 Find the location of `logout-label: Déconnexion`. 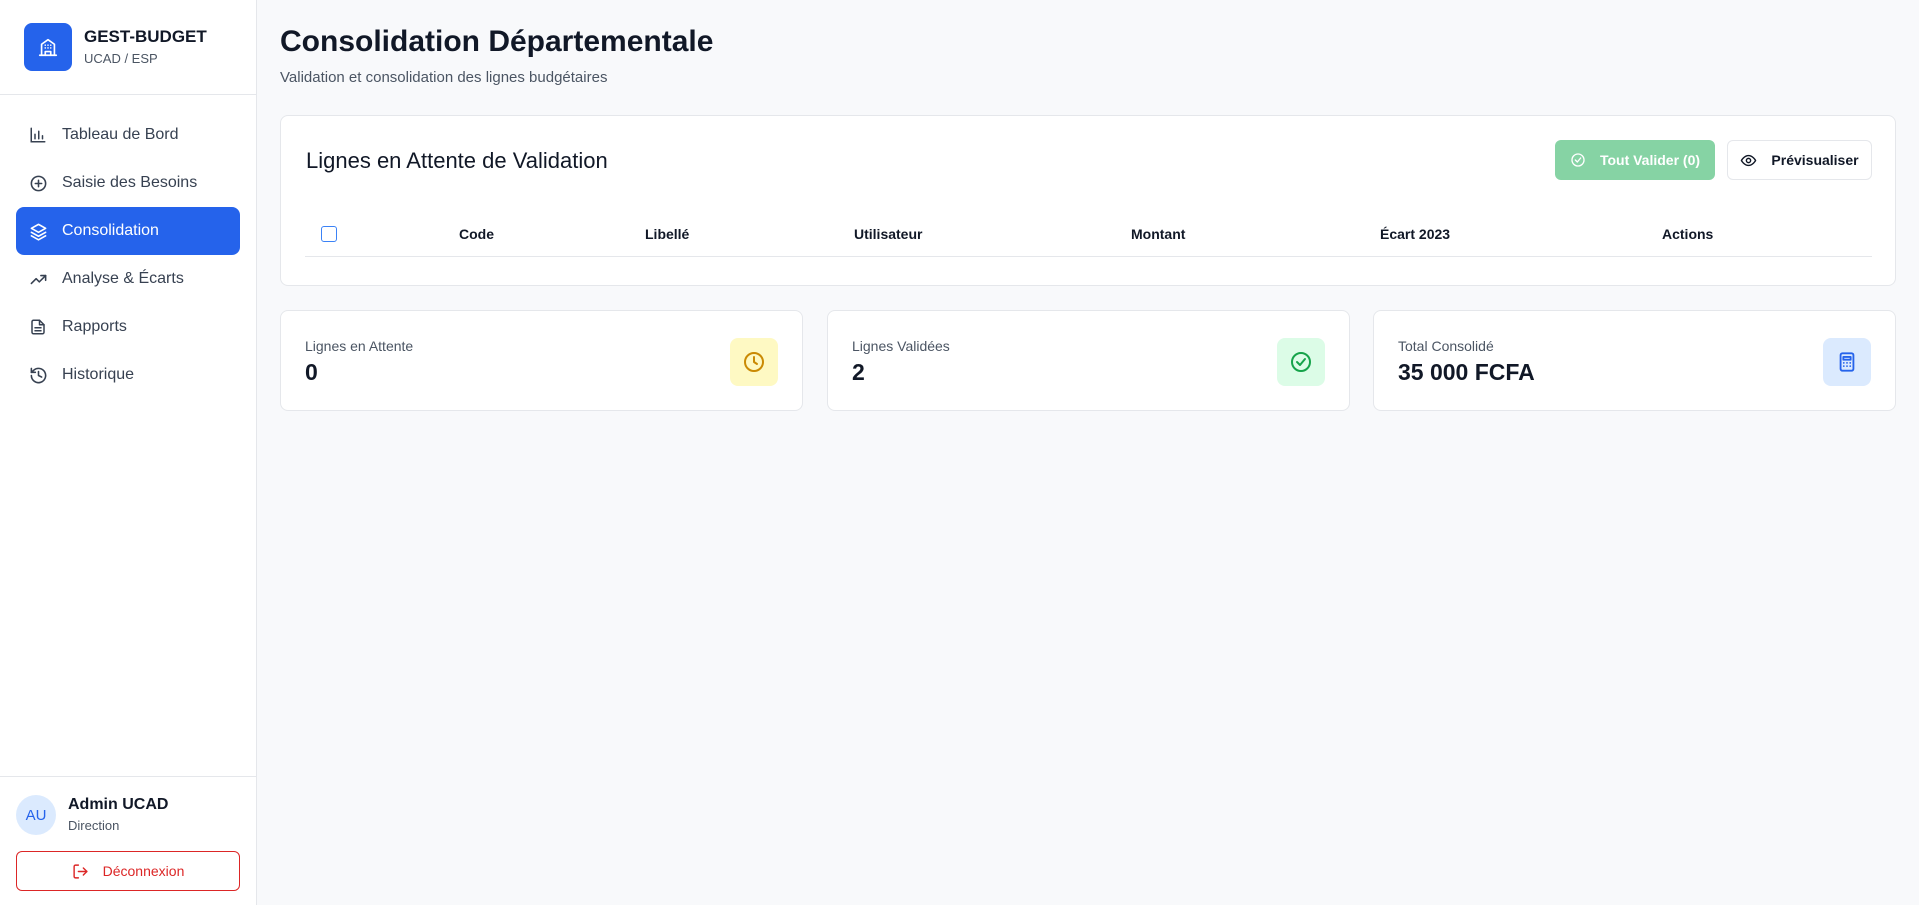

logout-label: Déconnexion is located at coordinates (143, 871).